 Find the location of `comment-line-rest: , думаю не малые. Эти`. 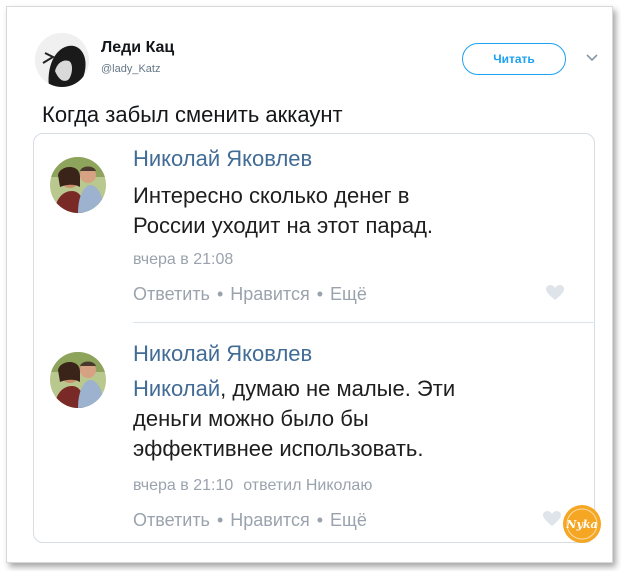

comment-line-rest: , думаю не малые. Эти is located at coordinates (338, 388).